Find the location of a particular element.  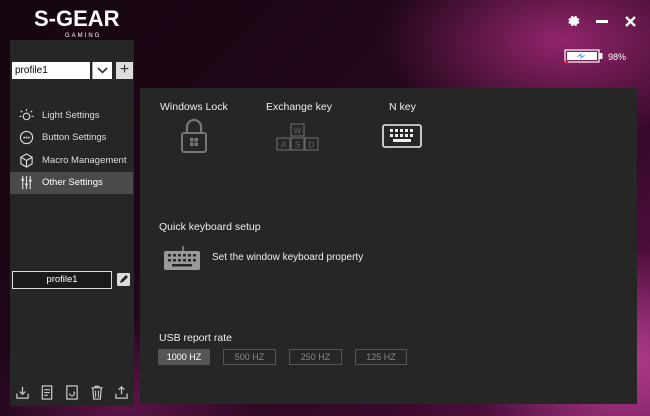

sidebar-toolbar is located at coordinates (72, 392).